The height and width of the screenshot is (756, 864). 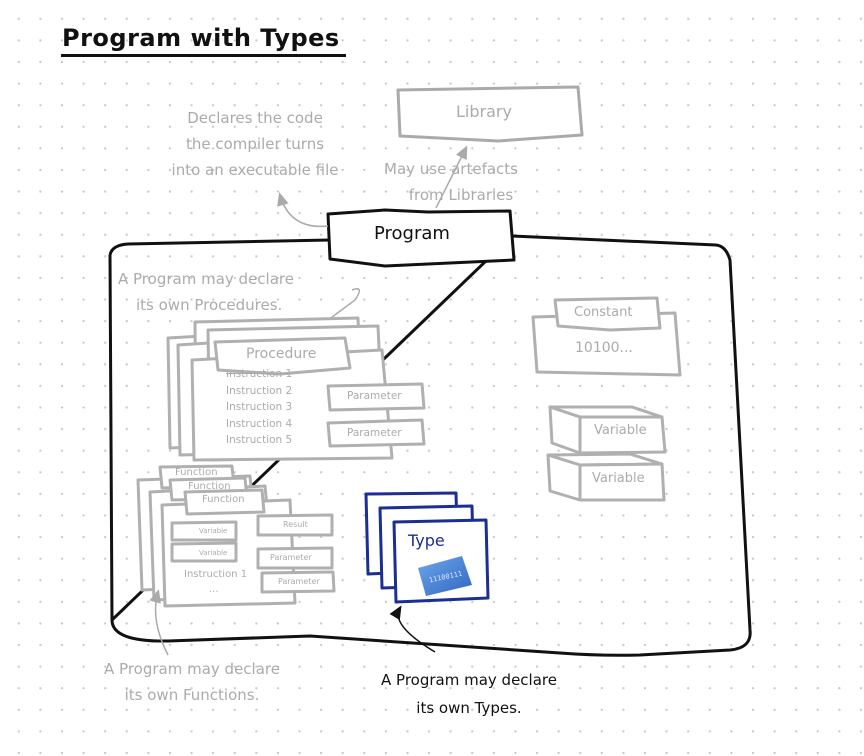 I want to click on type-label: Type, so click(x=426, y=540).